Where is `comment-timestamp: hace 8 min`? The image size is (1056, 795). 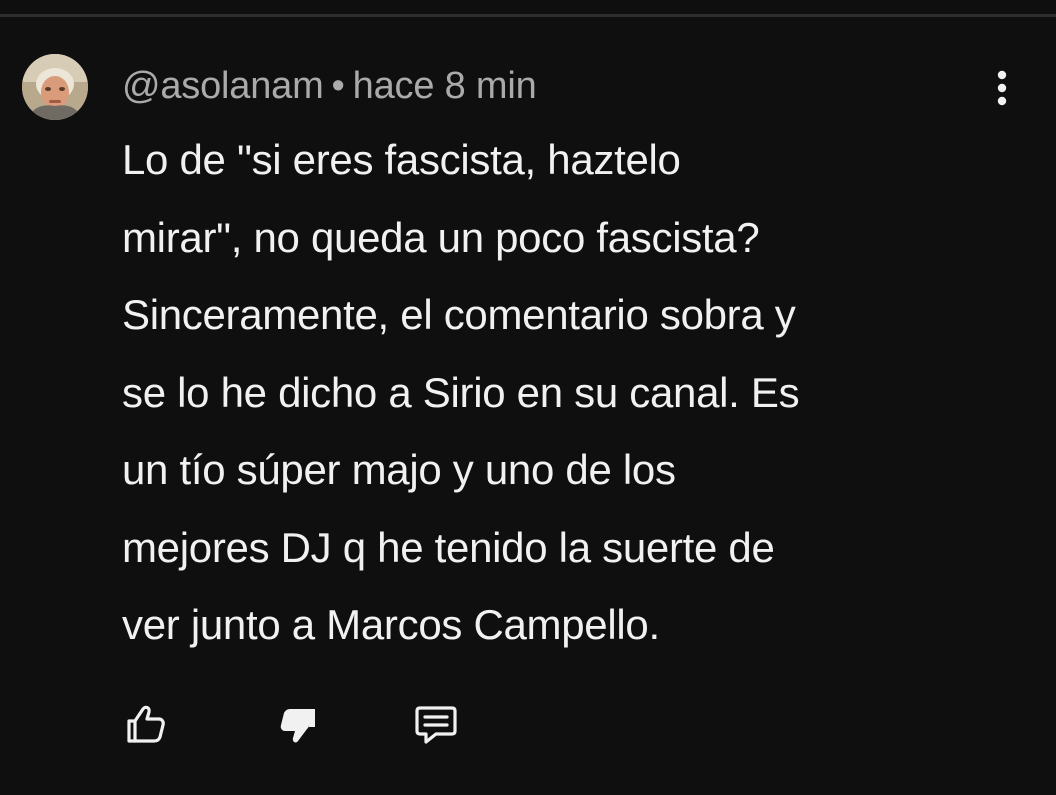 comment-timestamp: hace 8 min is located at coordinates (445, 86).